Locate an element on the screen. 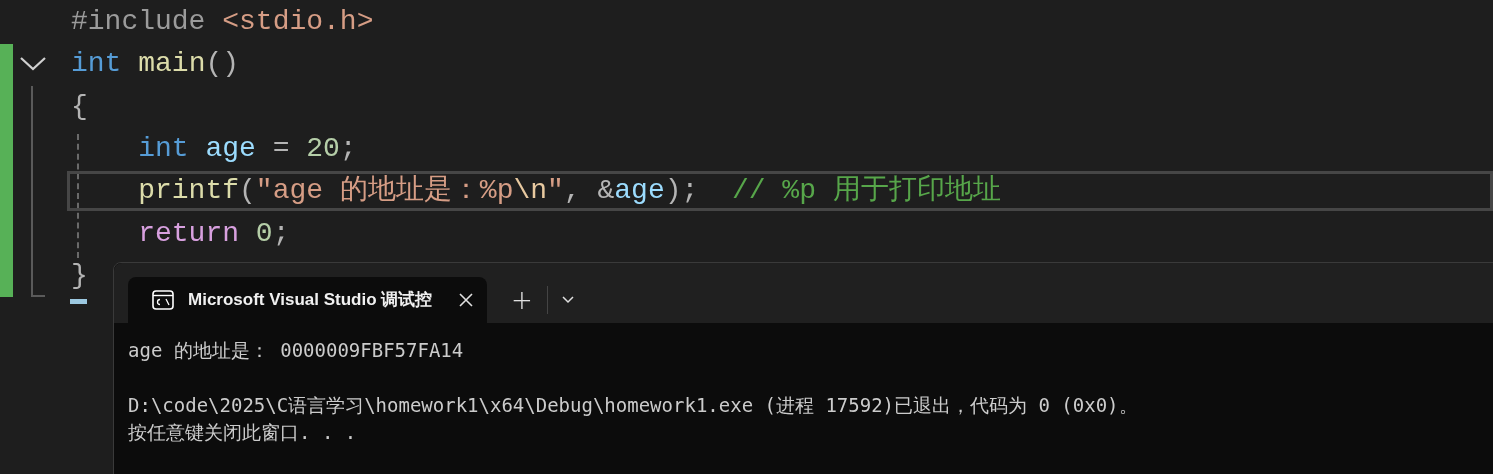 This screenshot has height=474, width=1493. code-token: // %p 用于打印地址 is located at coordinates (866, 191).